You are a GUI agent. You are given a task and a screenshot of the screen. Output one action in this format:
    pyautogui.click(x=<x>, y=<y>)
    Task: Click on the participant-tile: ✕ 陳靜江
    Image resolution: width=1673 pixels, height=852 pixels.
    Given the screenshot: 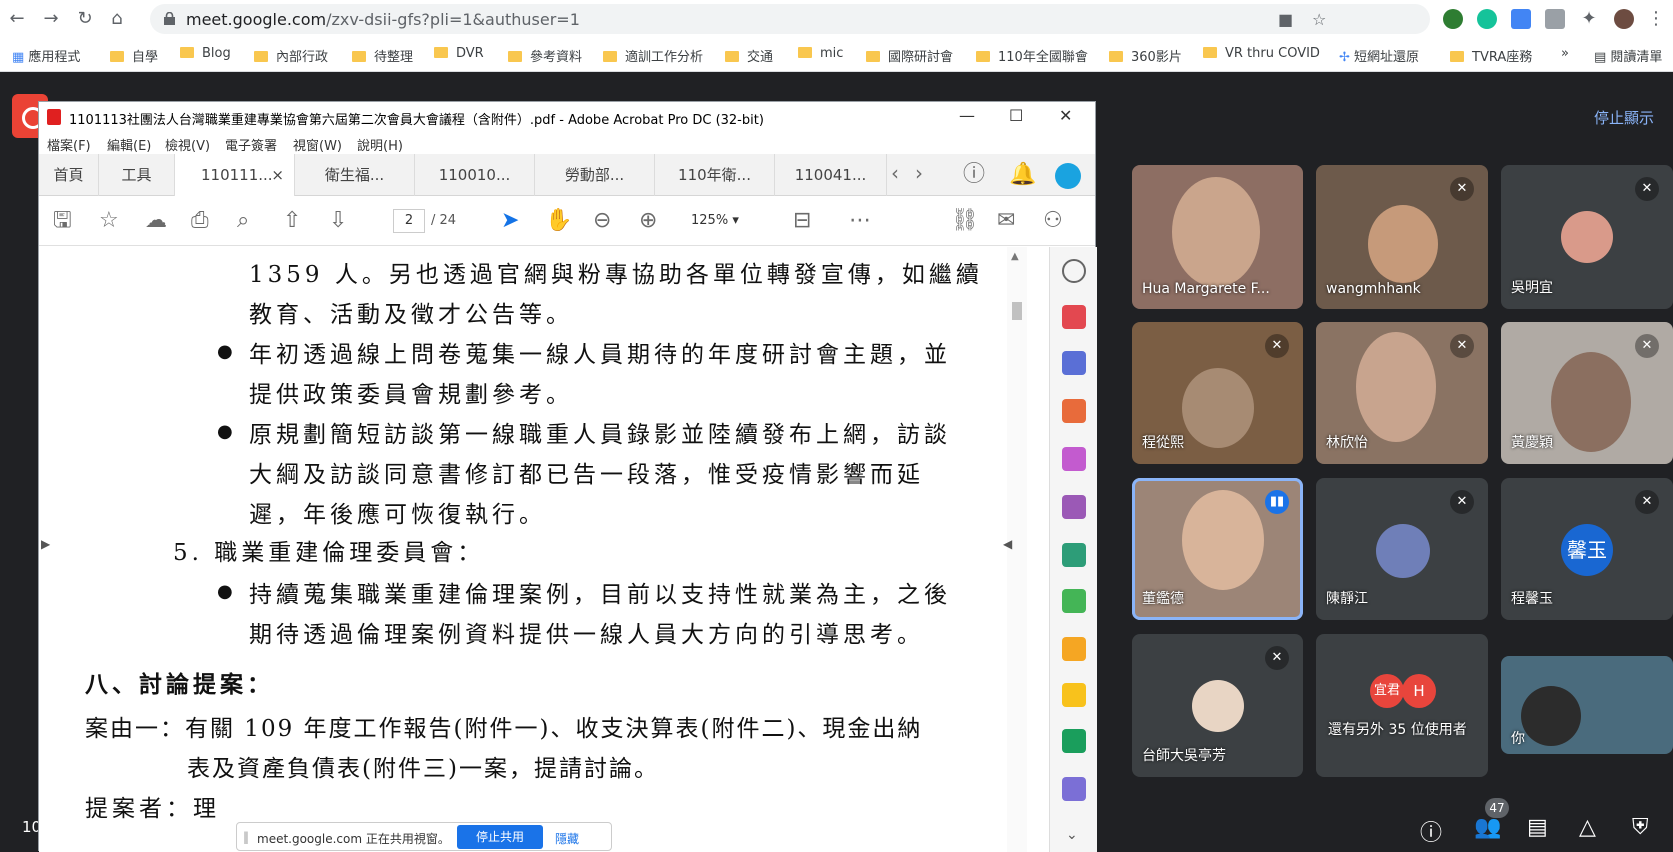 What is the action you would take?
    pyautogui.click(x=1402, y=549)
    